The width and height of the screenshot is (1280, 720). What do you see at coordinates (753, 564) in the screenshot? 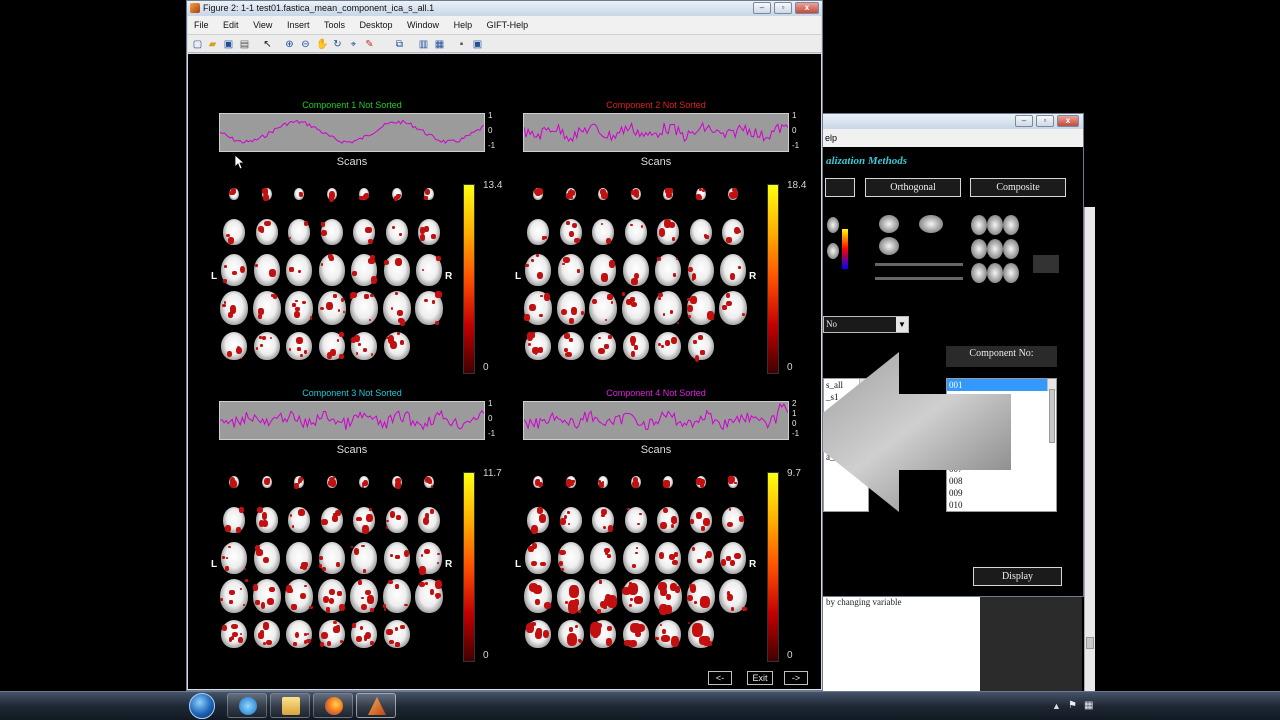
I see `right-marker: R` at bounding box center [753, 564].